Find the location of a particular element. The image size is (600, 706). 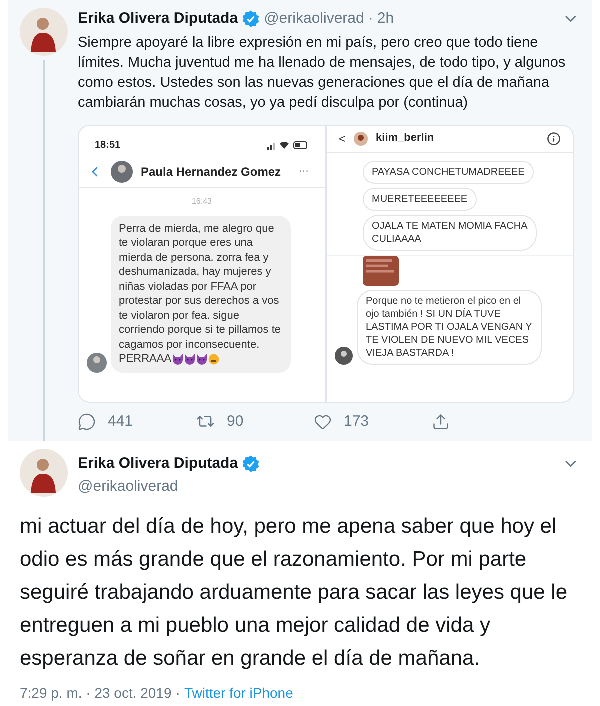

like-icon is located at coordinates (323, 421).